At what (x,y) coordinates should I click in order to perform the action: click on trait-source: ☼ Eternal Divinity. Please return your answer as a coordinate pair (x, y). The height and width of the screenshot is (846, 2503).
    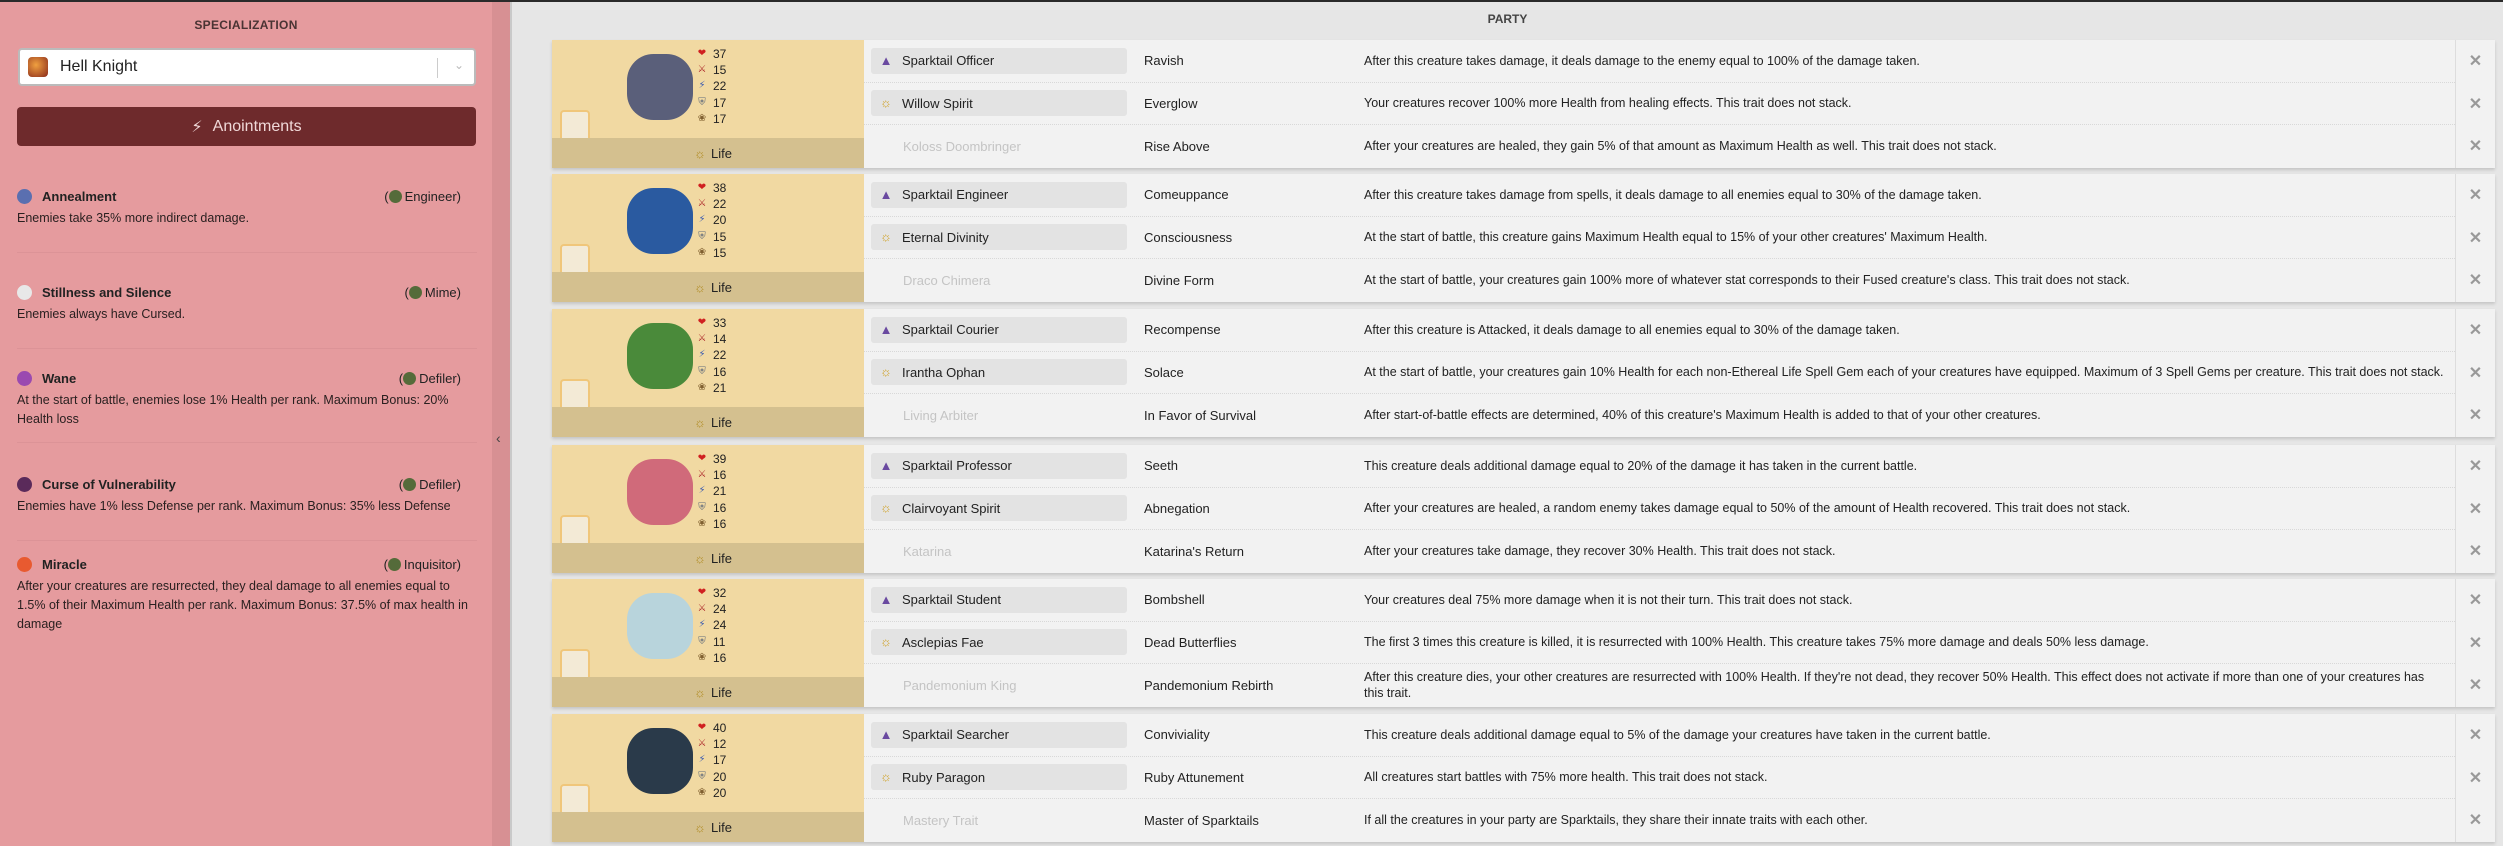
    Looking at the image, I should click on (999, 237).